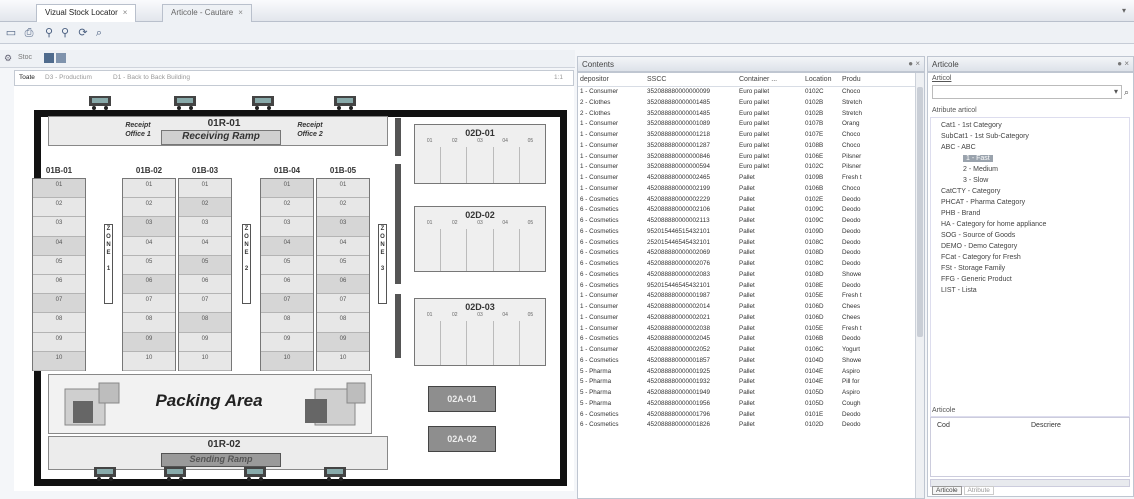  What do you see at coordinates (83, 33) in the screenshot?
I see `refresh-icon: ⟳` at bounding box center [83, 33].